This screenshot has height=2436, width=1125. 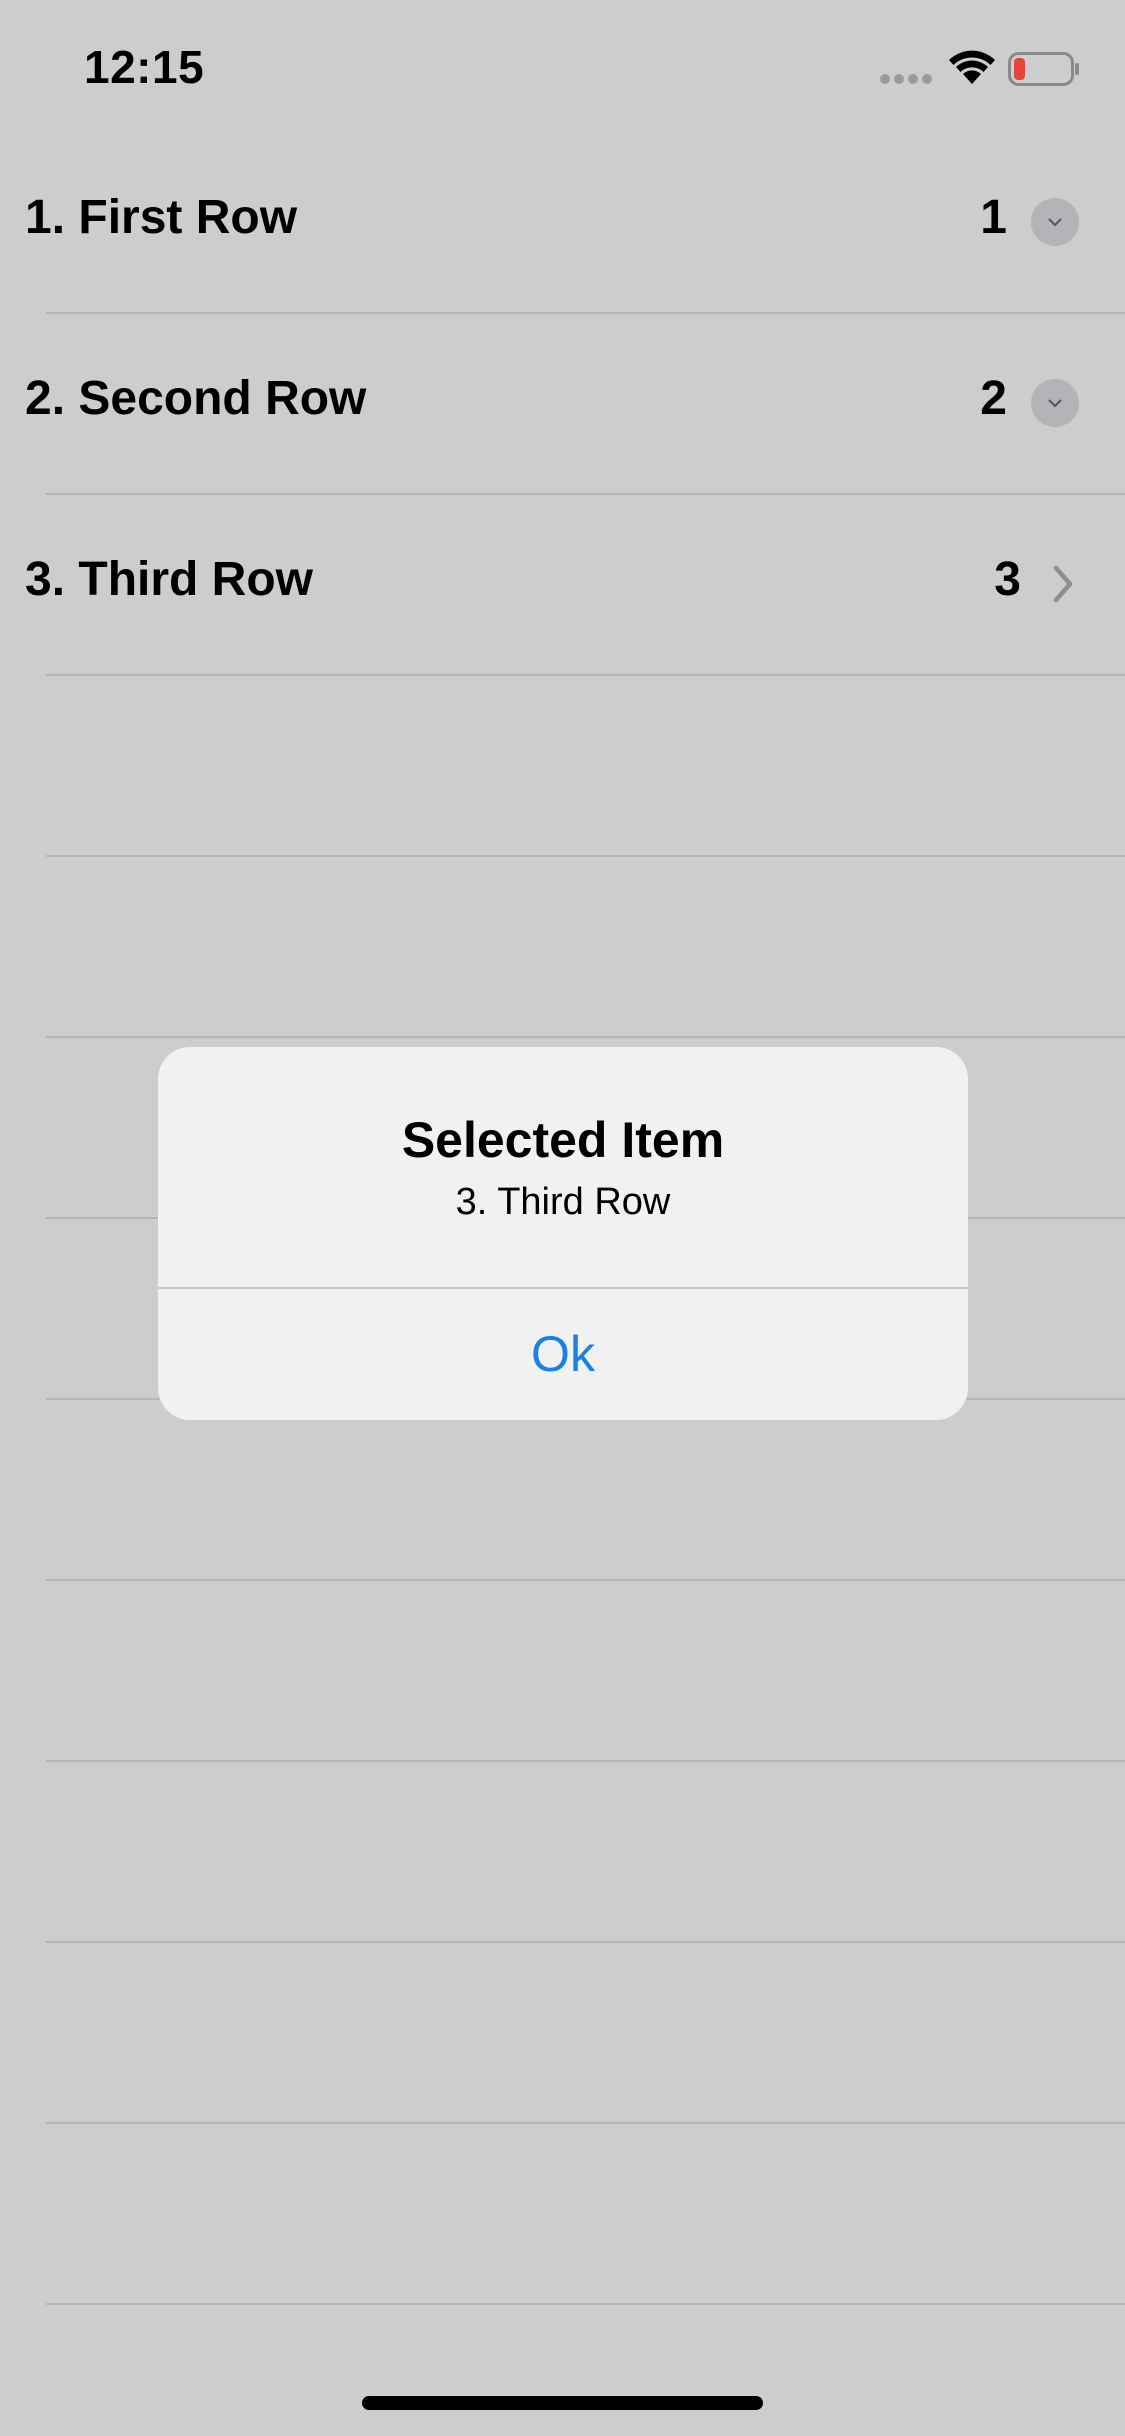 I want to click on cellular-signal-icon, so click(x=907, y=79).